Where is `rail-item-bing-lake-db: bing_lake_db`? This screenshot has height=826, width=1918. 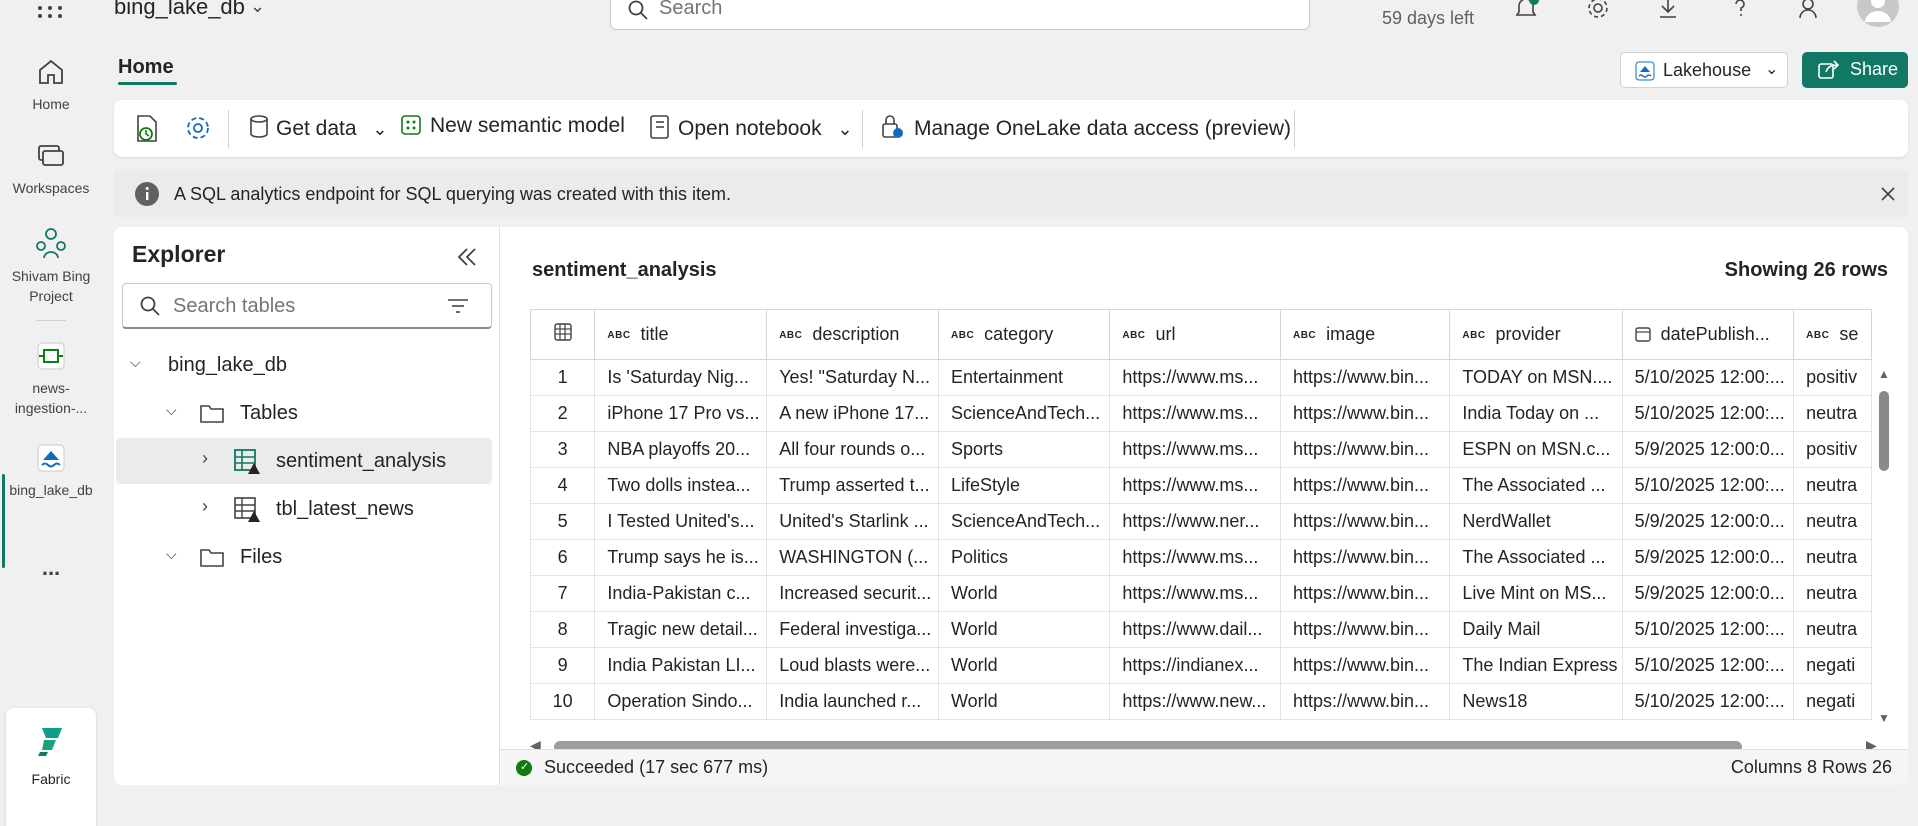 rail-item-bing-lake-db: bing_lake_db is located at coordinates (51, 471).